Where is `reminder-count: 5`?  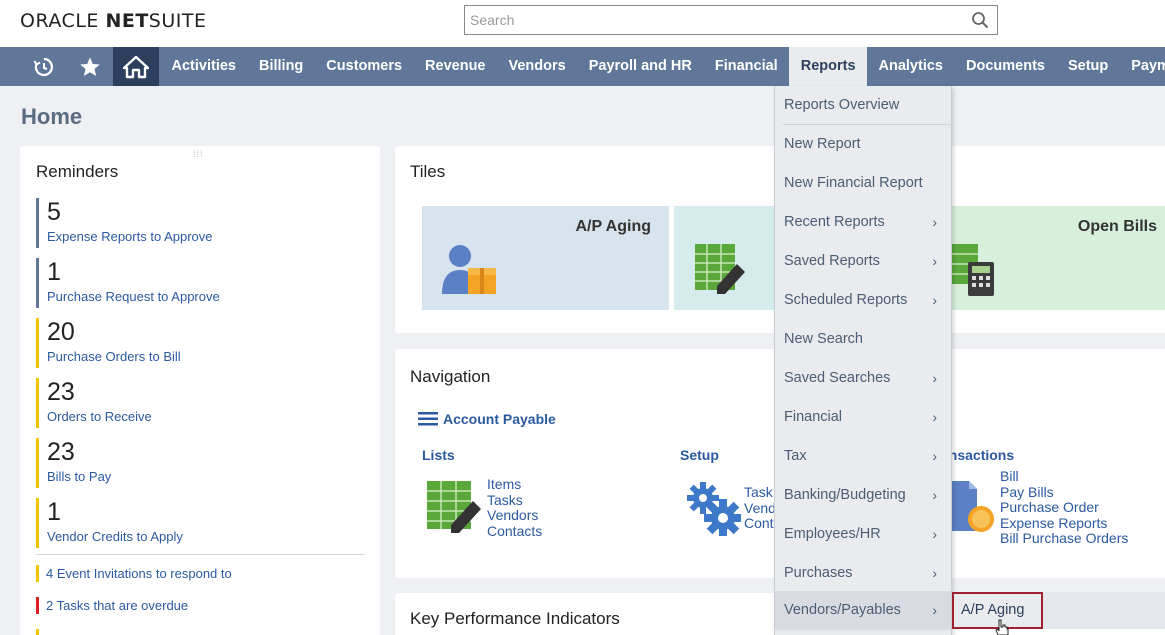 reminder-count: 5 is located at coordinates (54, 212).